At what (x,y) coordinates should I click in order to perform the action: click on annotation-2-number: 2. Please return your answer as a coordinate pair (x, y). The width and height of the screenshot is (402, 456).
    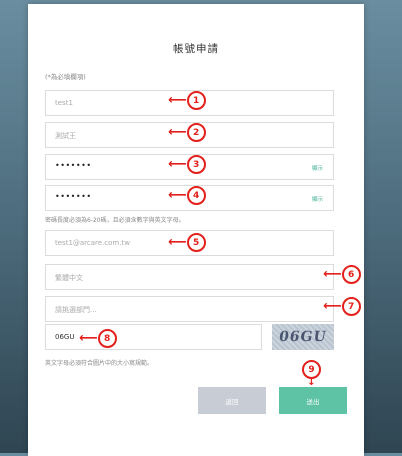
    Looking at the image, I should click on (196, 132).